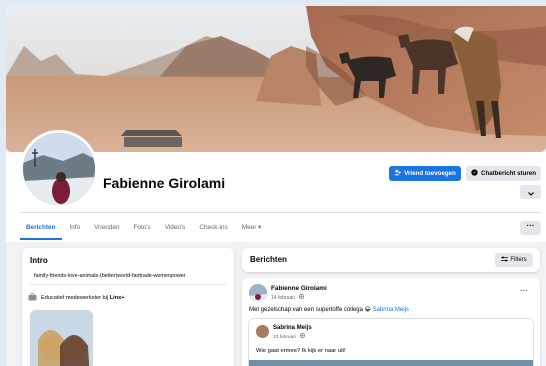  Describe the element at coordinates (518, 260) in the screenshot. I see `filters-label: Filters` at that location.